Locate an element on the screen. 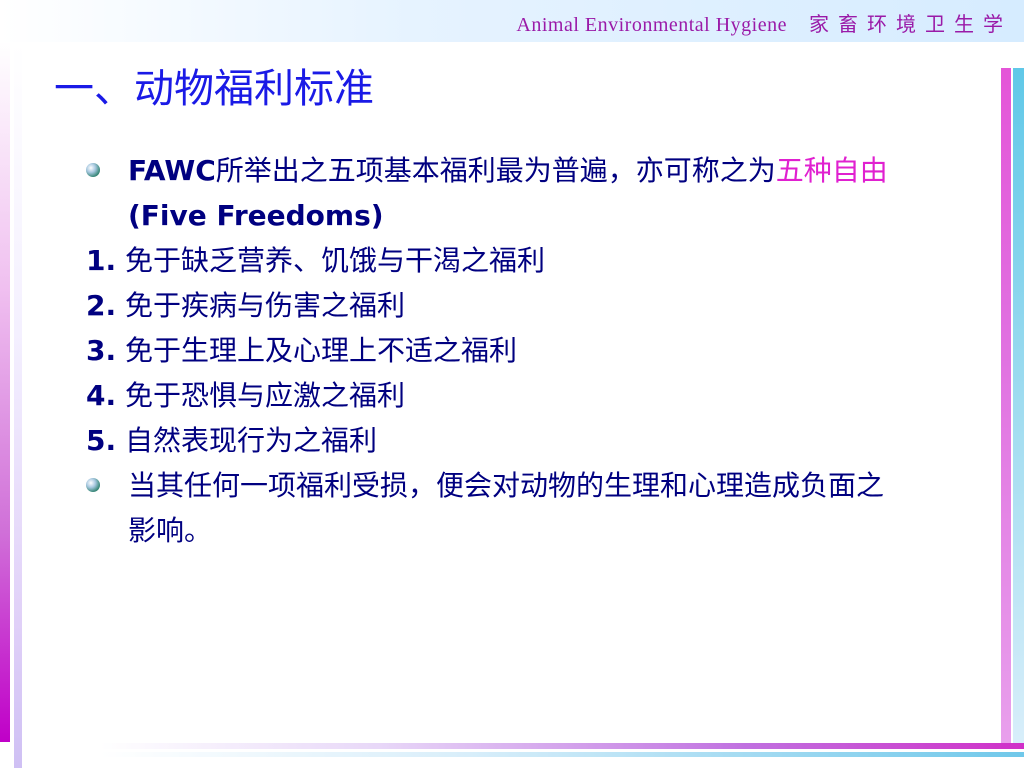 The width and height of the screenshot is (1024, 768). fawc-label: FAWC is located at coordinates (172, 170).